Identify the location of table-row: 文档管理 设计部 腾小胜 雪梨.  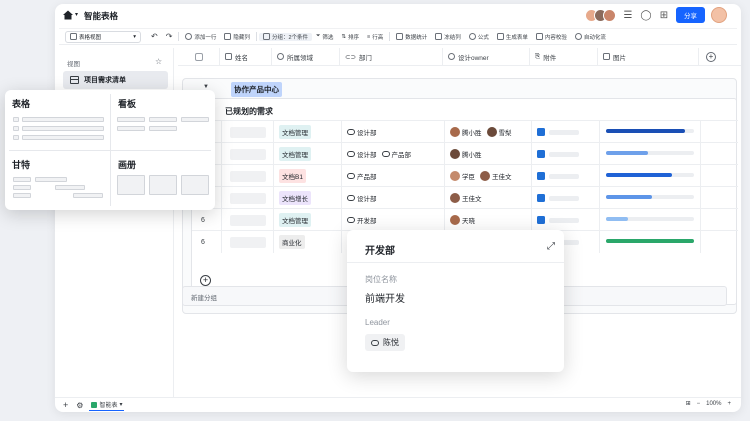
(465, 131).